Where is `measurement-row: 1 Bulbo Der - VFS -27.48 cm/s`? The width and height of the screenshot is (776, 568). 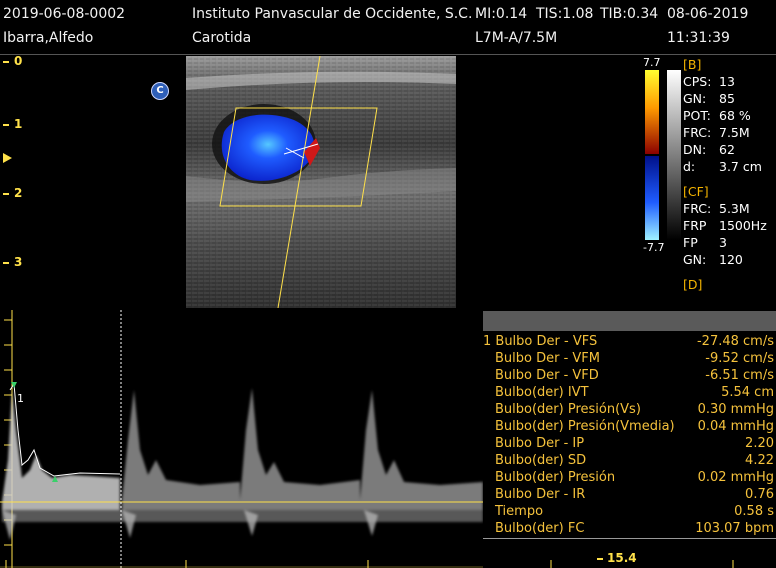 measurement-row: 1 Bulbo Der - VFS -27.48 cm/s is located at coordinates (629, 341).